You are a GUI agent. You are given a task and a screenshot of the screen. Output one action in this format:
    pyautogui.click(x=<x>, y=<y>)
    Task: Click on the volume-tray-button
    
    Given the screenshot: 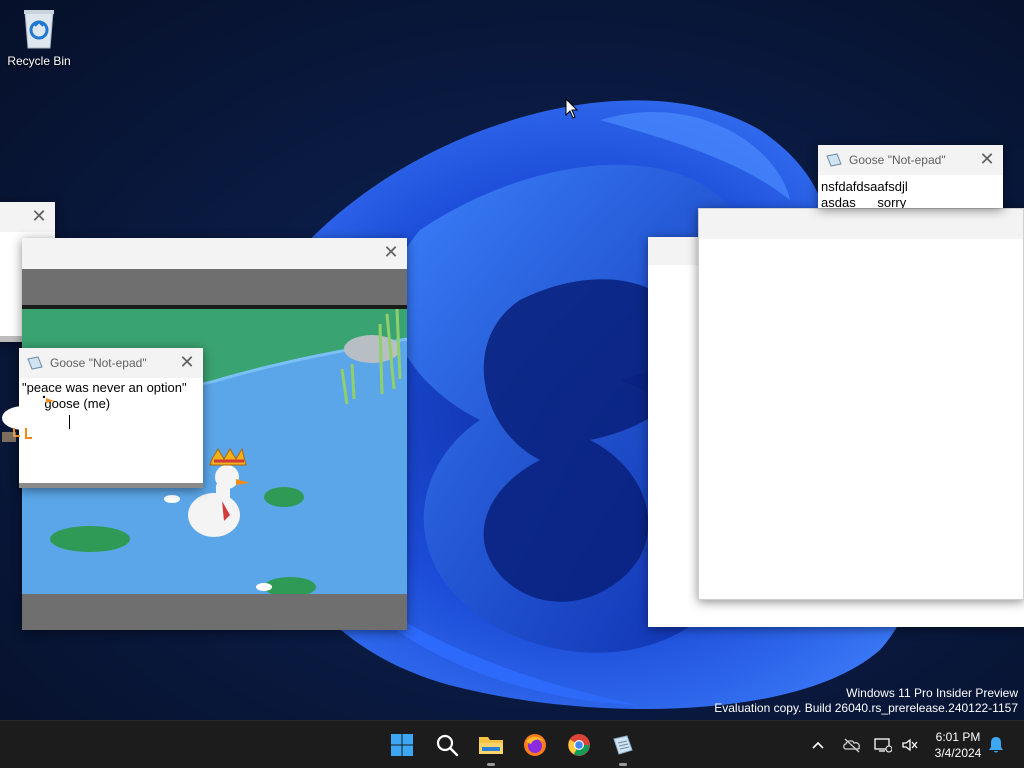 What is the action you would take?
    pyautogui.click(x=910, y=744)
    